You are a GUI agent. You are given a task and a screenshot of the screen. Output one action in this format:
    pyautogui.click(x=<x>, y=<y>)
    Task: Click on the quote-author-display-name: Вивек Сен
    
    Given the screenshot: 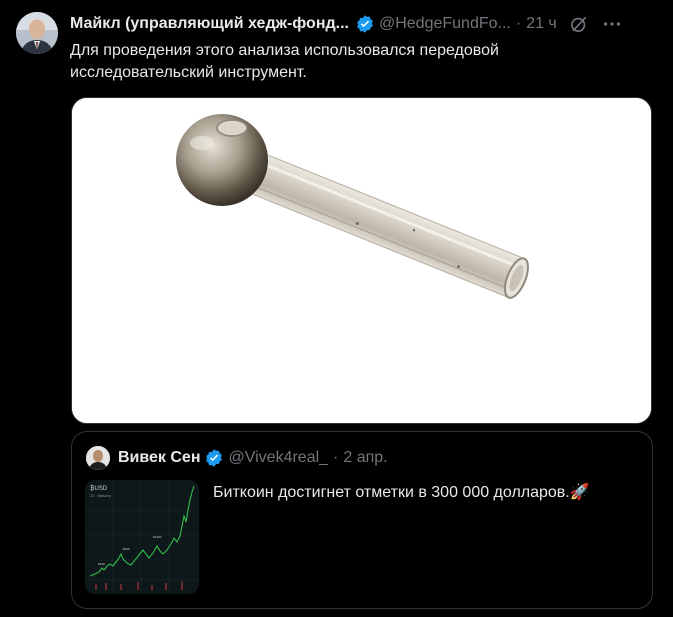 What is the action you would take?
    pyautogui.click(x=159, y=458)
    